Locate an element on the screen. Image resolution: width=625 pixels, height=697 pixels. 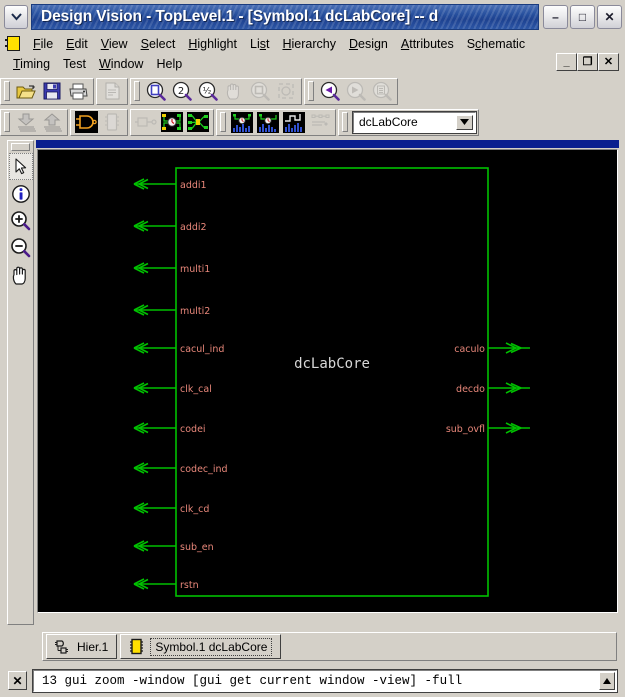
zoom-fit-icon is located at coordinates (156, 91).